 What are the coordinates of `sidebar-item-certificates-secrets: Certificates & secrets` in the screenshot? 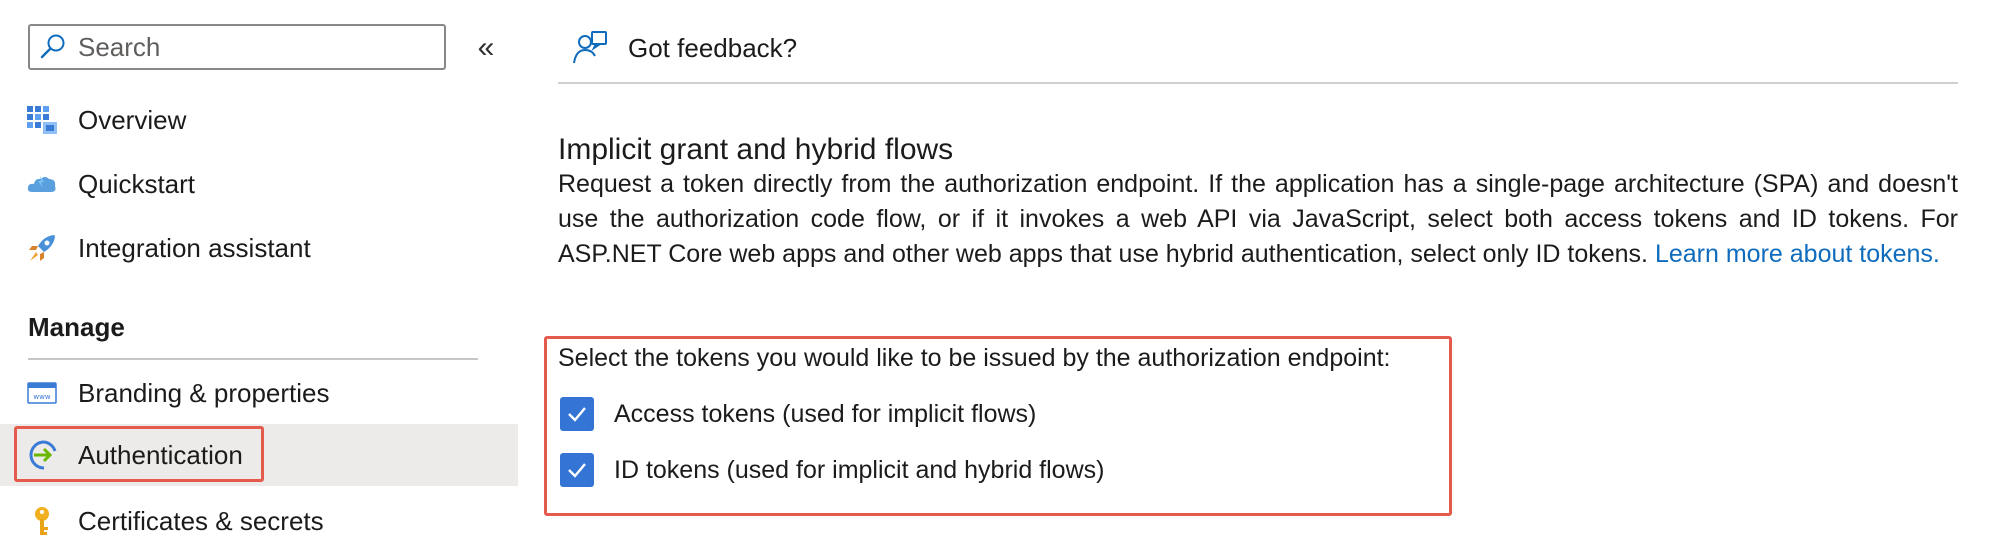 It's located at (259, 520).